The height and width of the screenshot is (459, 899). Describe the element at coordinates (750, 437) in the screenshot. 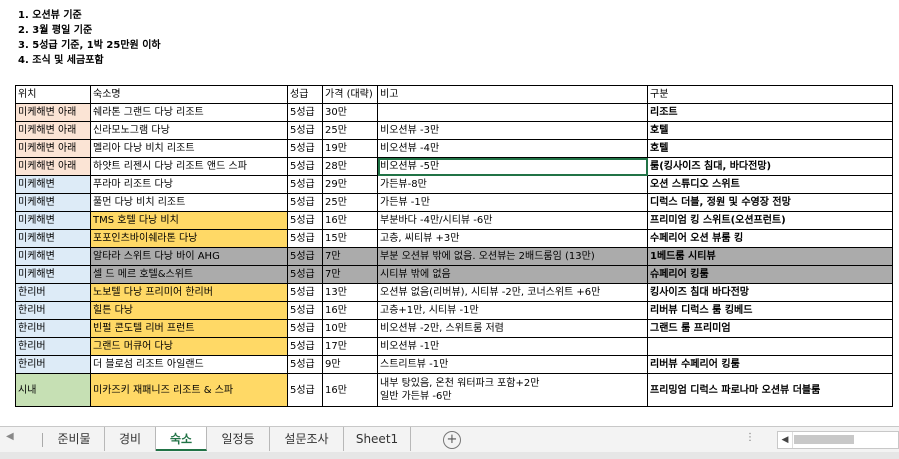

I see `ellipsis-icon: ⋮` at that location.